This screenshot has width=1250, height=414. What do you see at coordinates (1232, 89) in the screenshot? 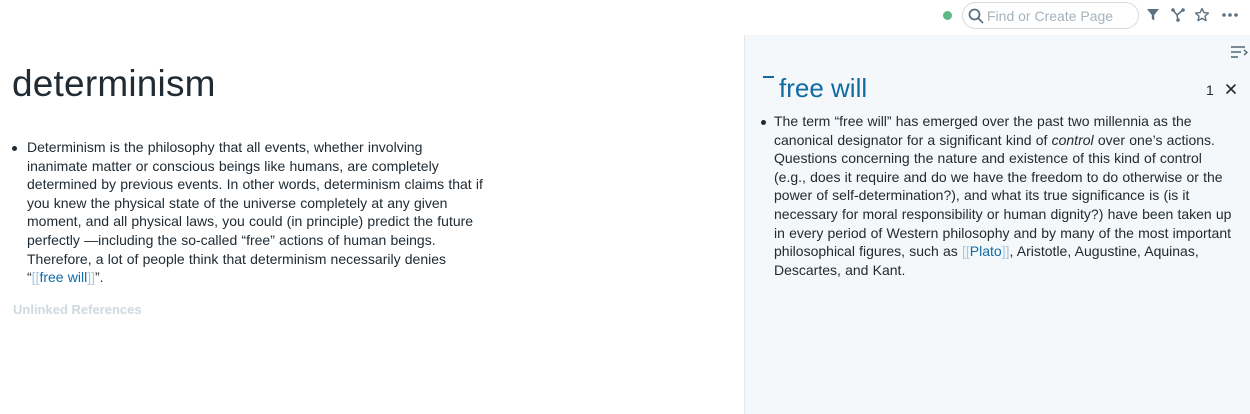
I see `close-icon` at bounding box center [1232, 89].